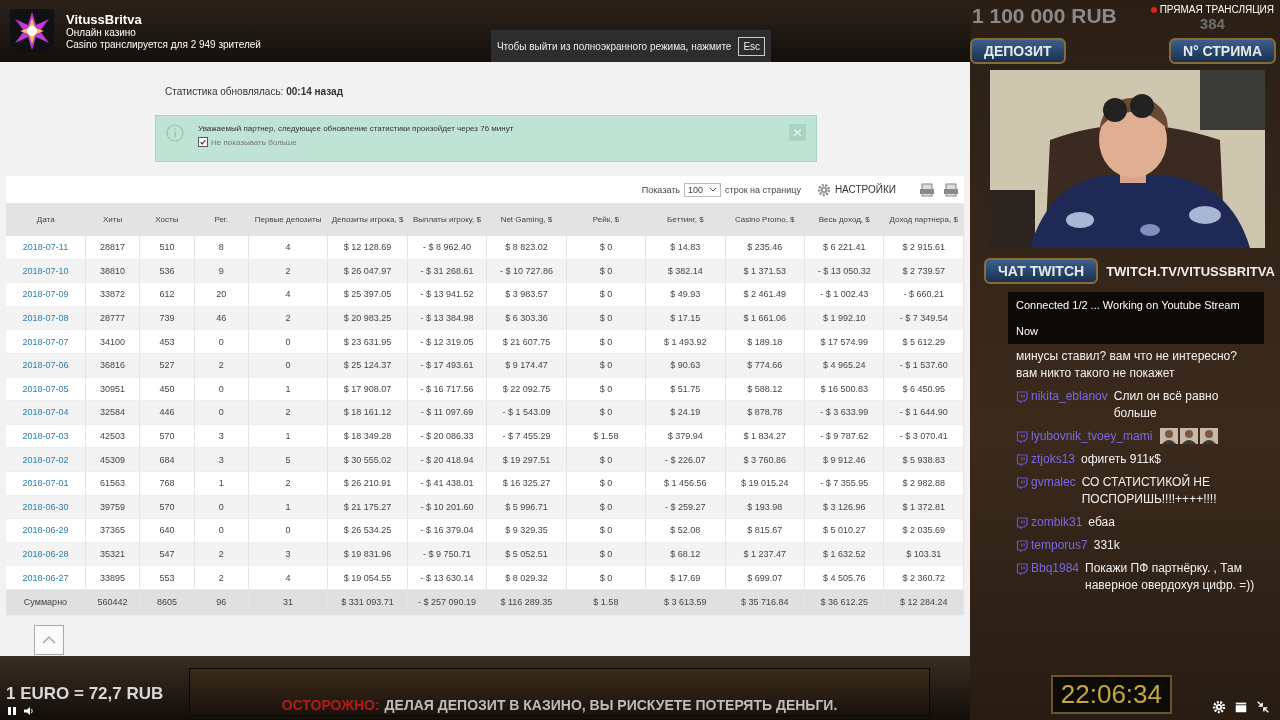  What do you see at coordinates (526, 341) in the screenshot?
I see `table-cell: $ 21 607.75` at bounding box center [526, 341].